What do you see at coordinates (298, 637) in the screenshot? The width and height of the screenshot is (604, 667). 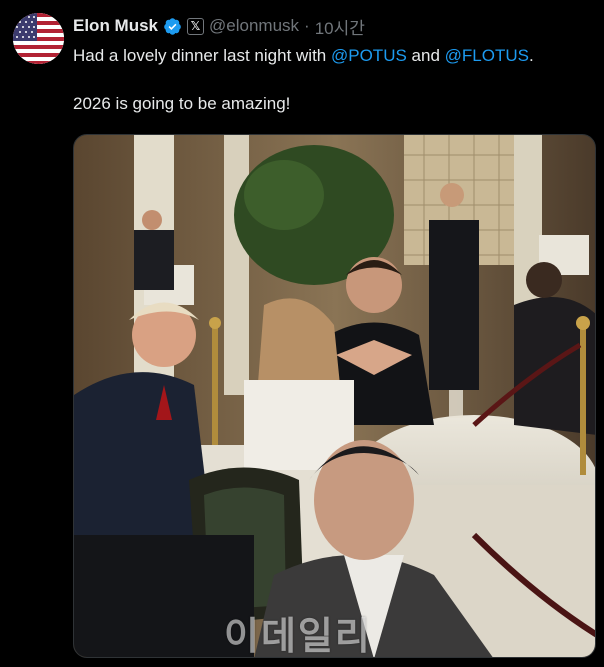 I see `watermark-text: 이데일리` at bounding box center [298, 637].